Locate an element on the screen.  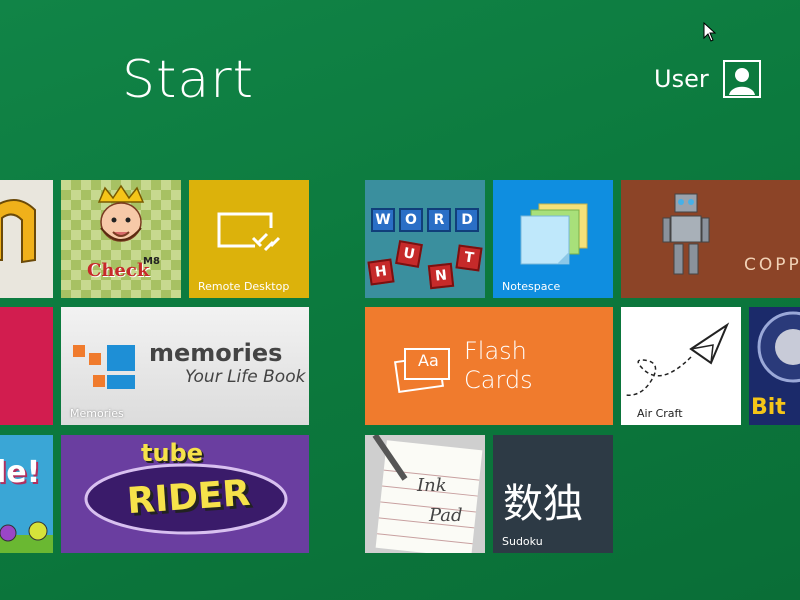
letter-h: H is located at coordinates (381, 272).